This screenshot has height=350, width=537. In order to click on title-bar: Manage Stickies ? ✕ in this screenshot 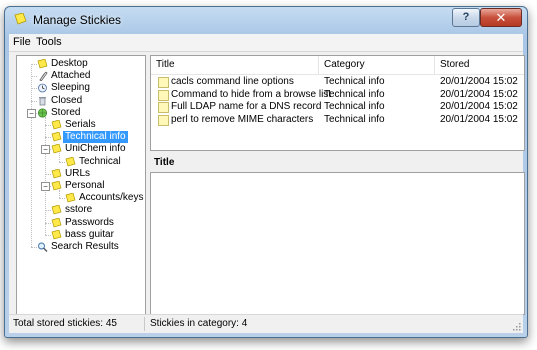, I will do `click(266, 19)`.